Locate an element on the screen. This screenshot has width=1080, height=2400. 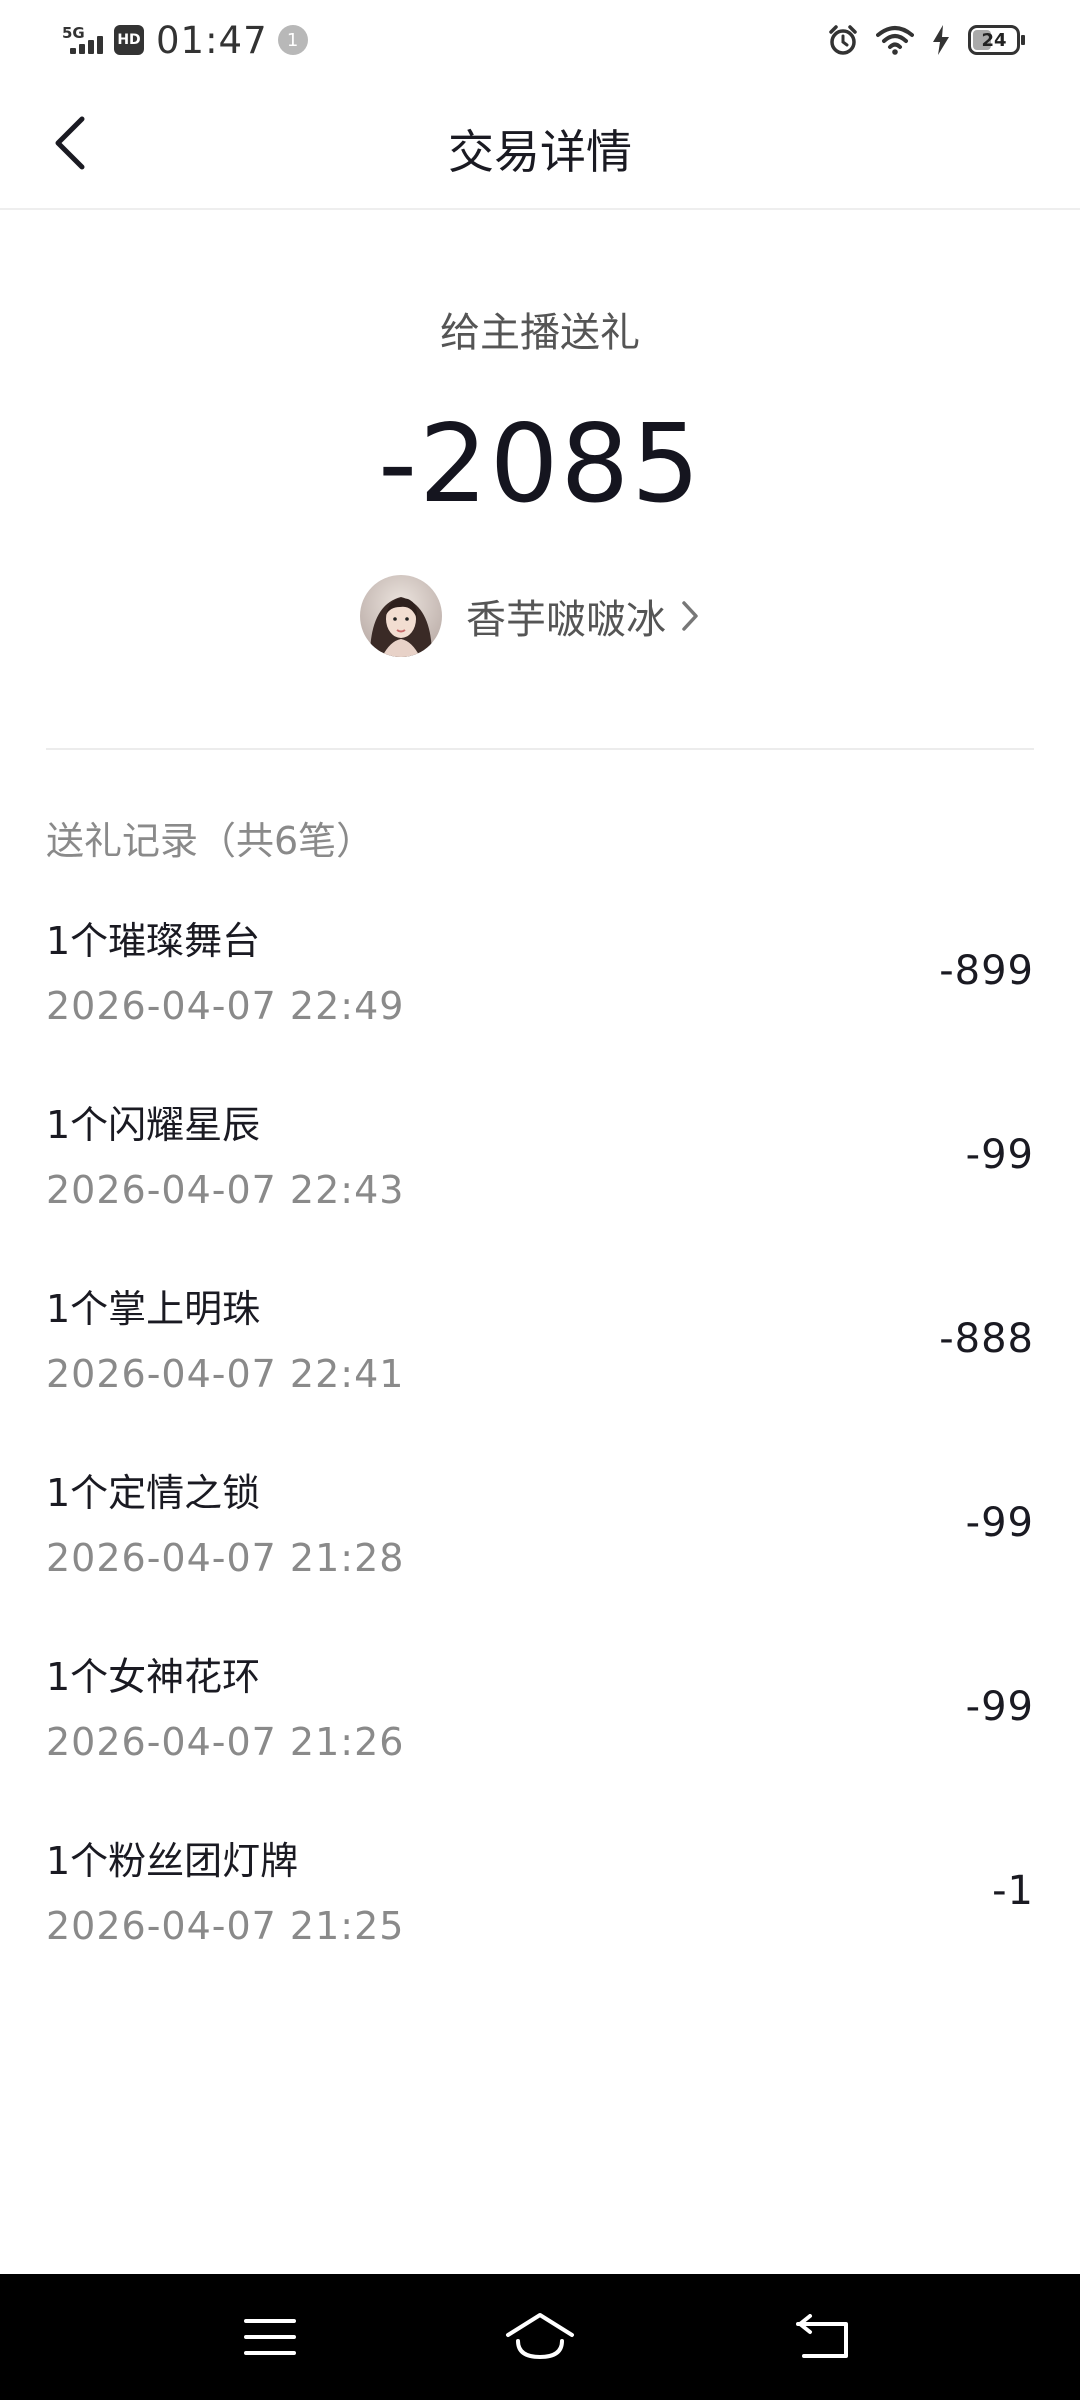
menu-icon is located at coordinates (270, 2337).